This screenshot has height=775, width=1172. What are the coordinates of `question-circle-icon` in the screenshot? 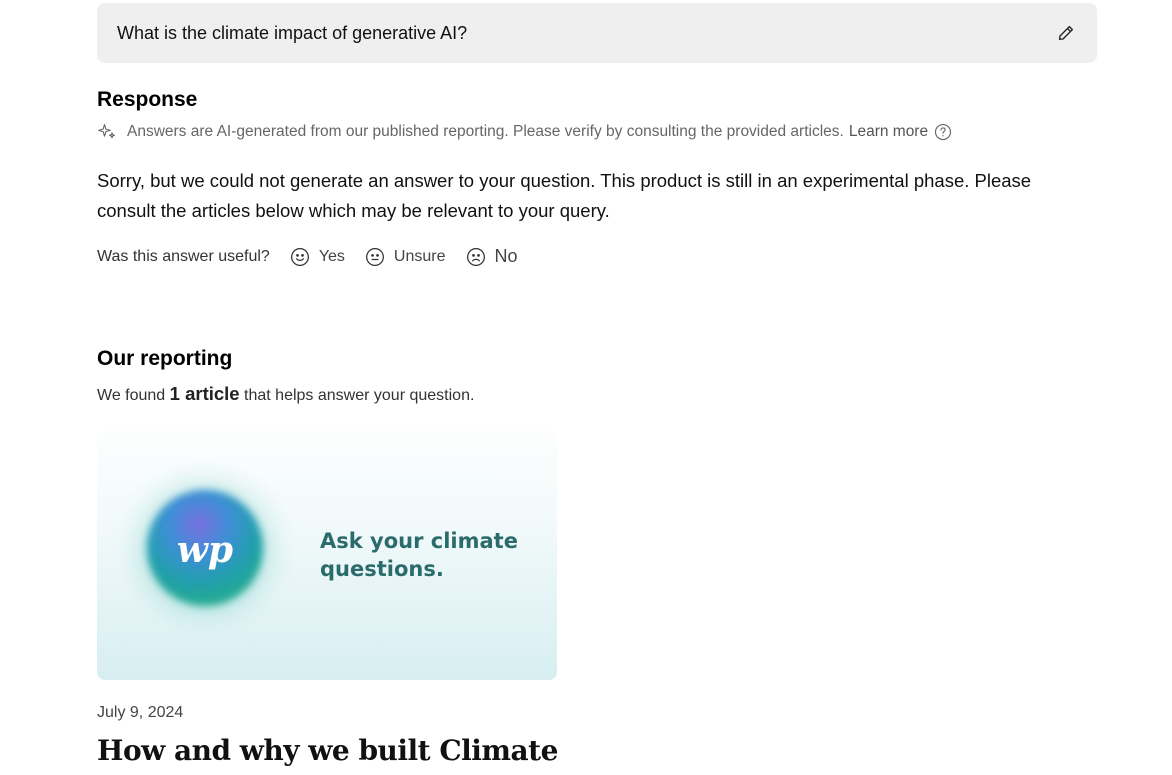 It's located at (943, 132).